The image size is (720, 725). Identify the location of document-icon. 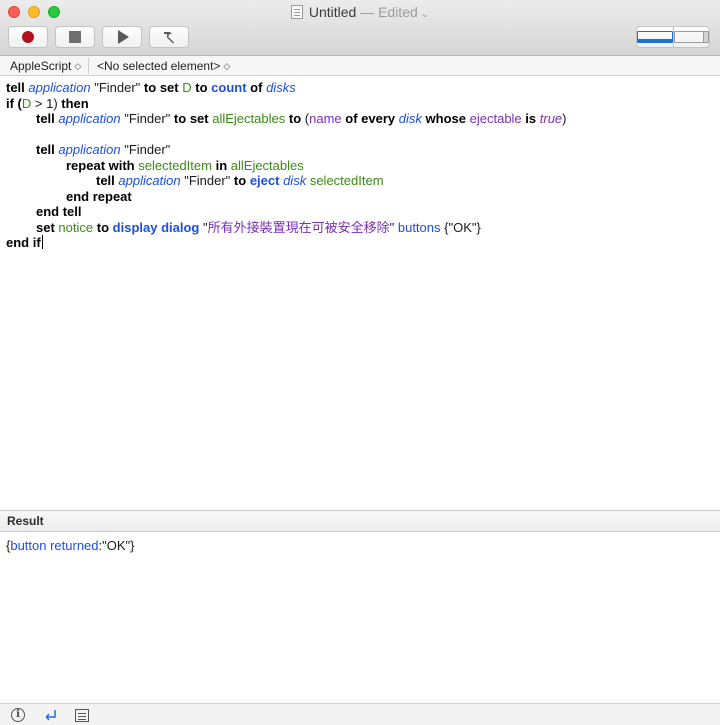
(296, 12).